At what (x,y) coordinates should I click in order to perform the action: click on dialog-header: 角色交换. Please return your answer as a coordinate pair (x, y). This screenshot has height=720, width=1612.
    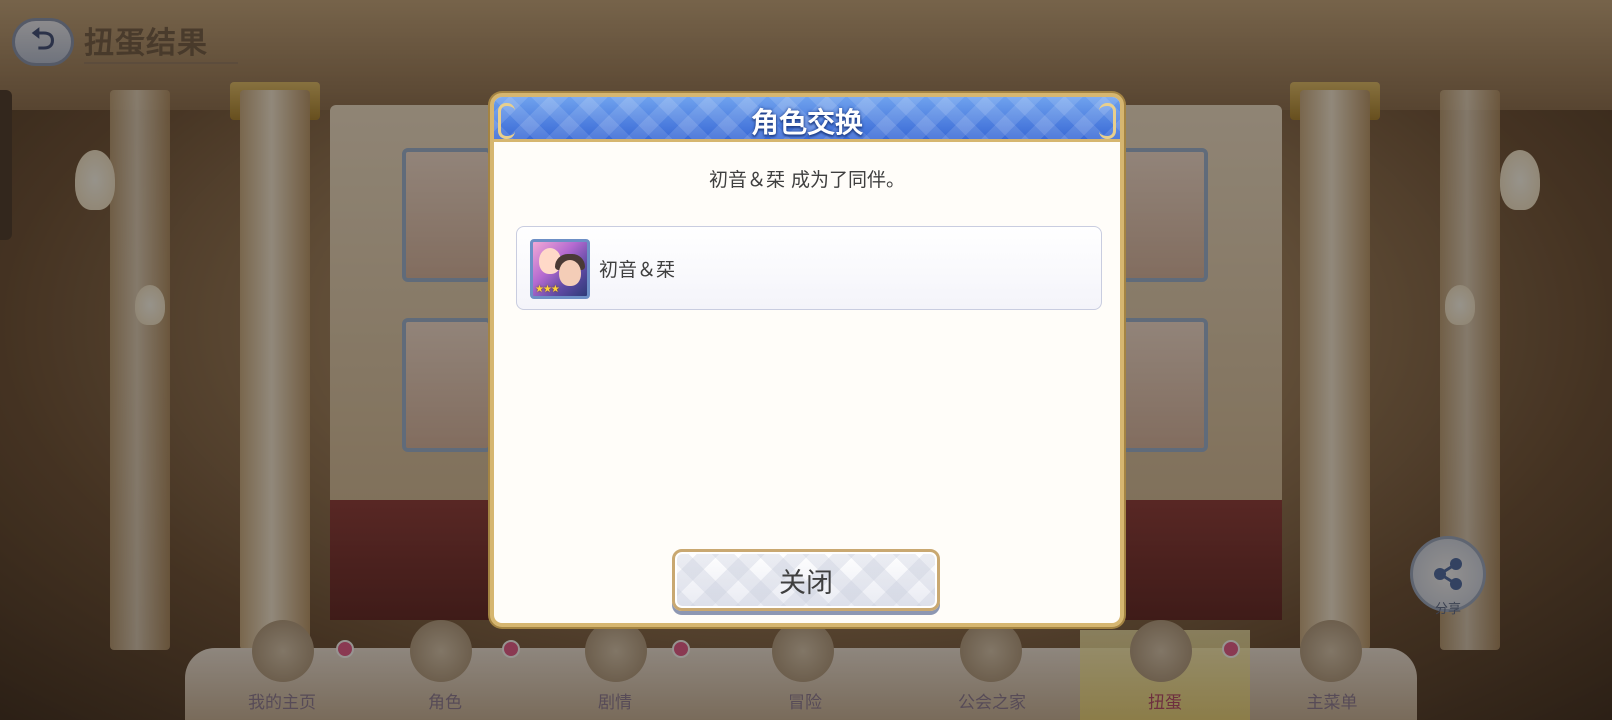
    Looking at the image, I should click on (807, 119).